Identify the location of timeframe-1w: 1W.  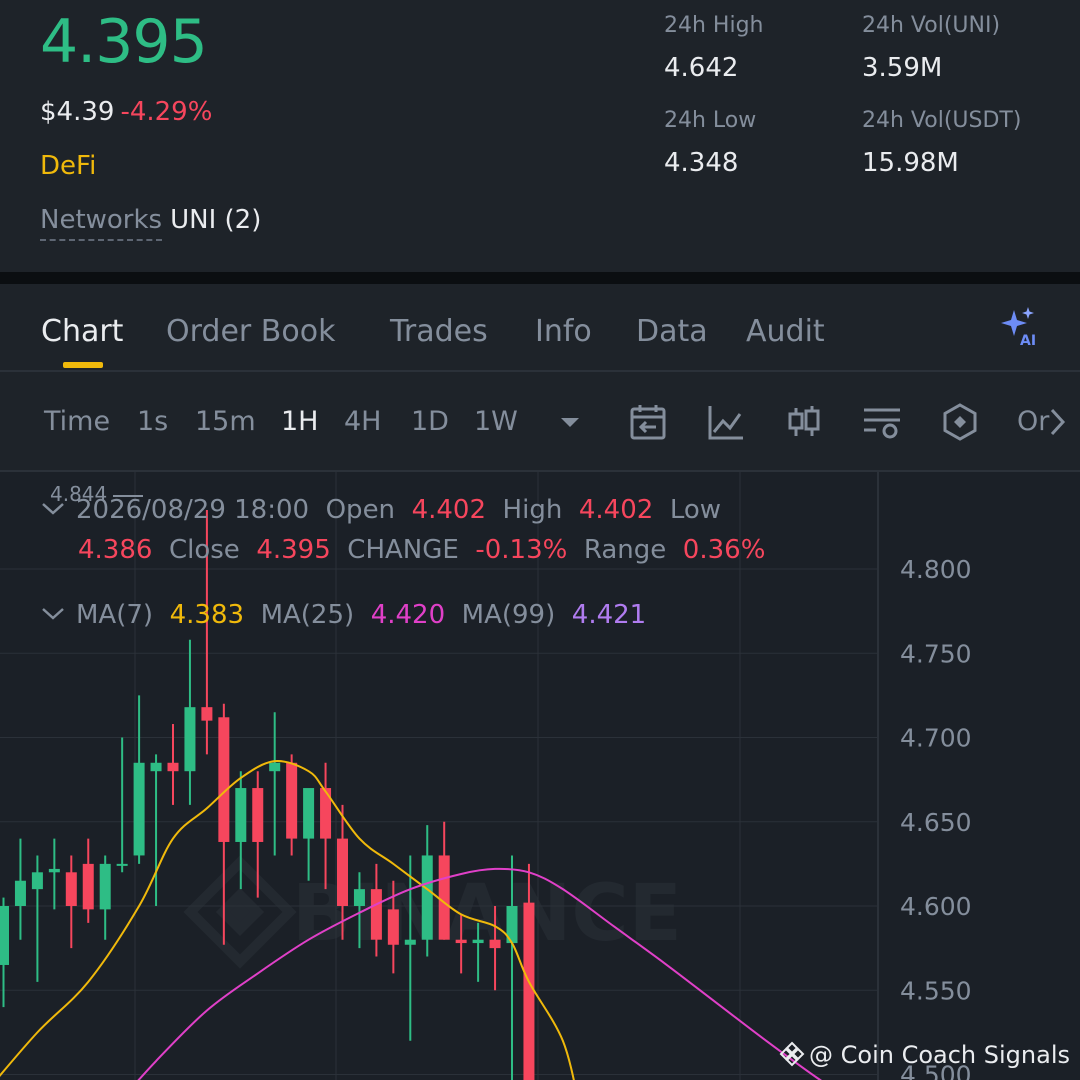
(496, 422).